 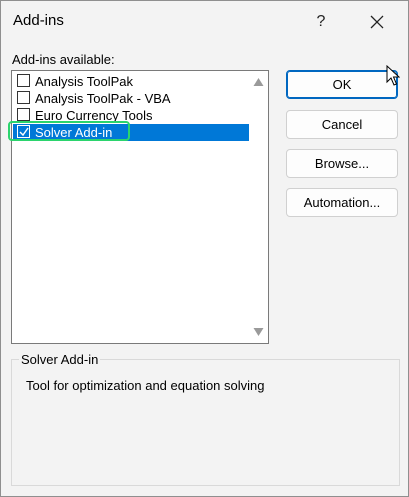 I want to click on list-item-analysis-toolpak-vba: Analysis ToolPak - VBA, so click(x=131, y=98).